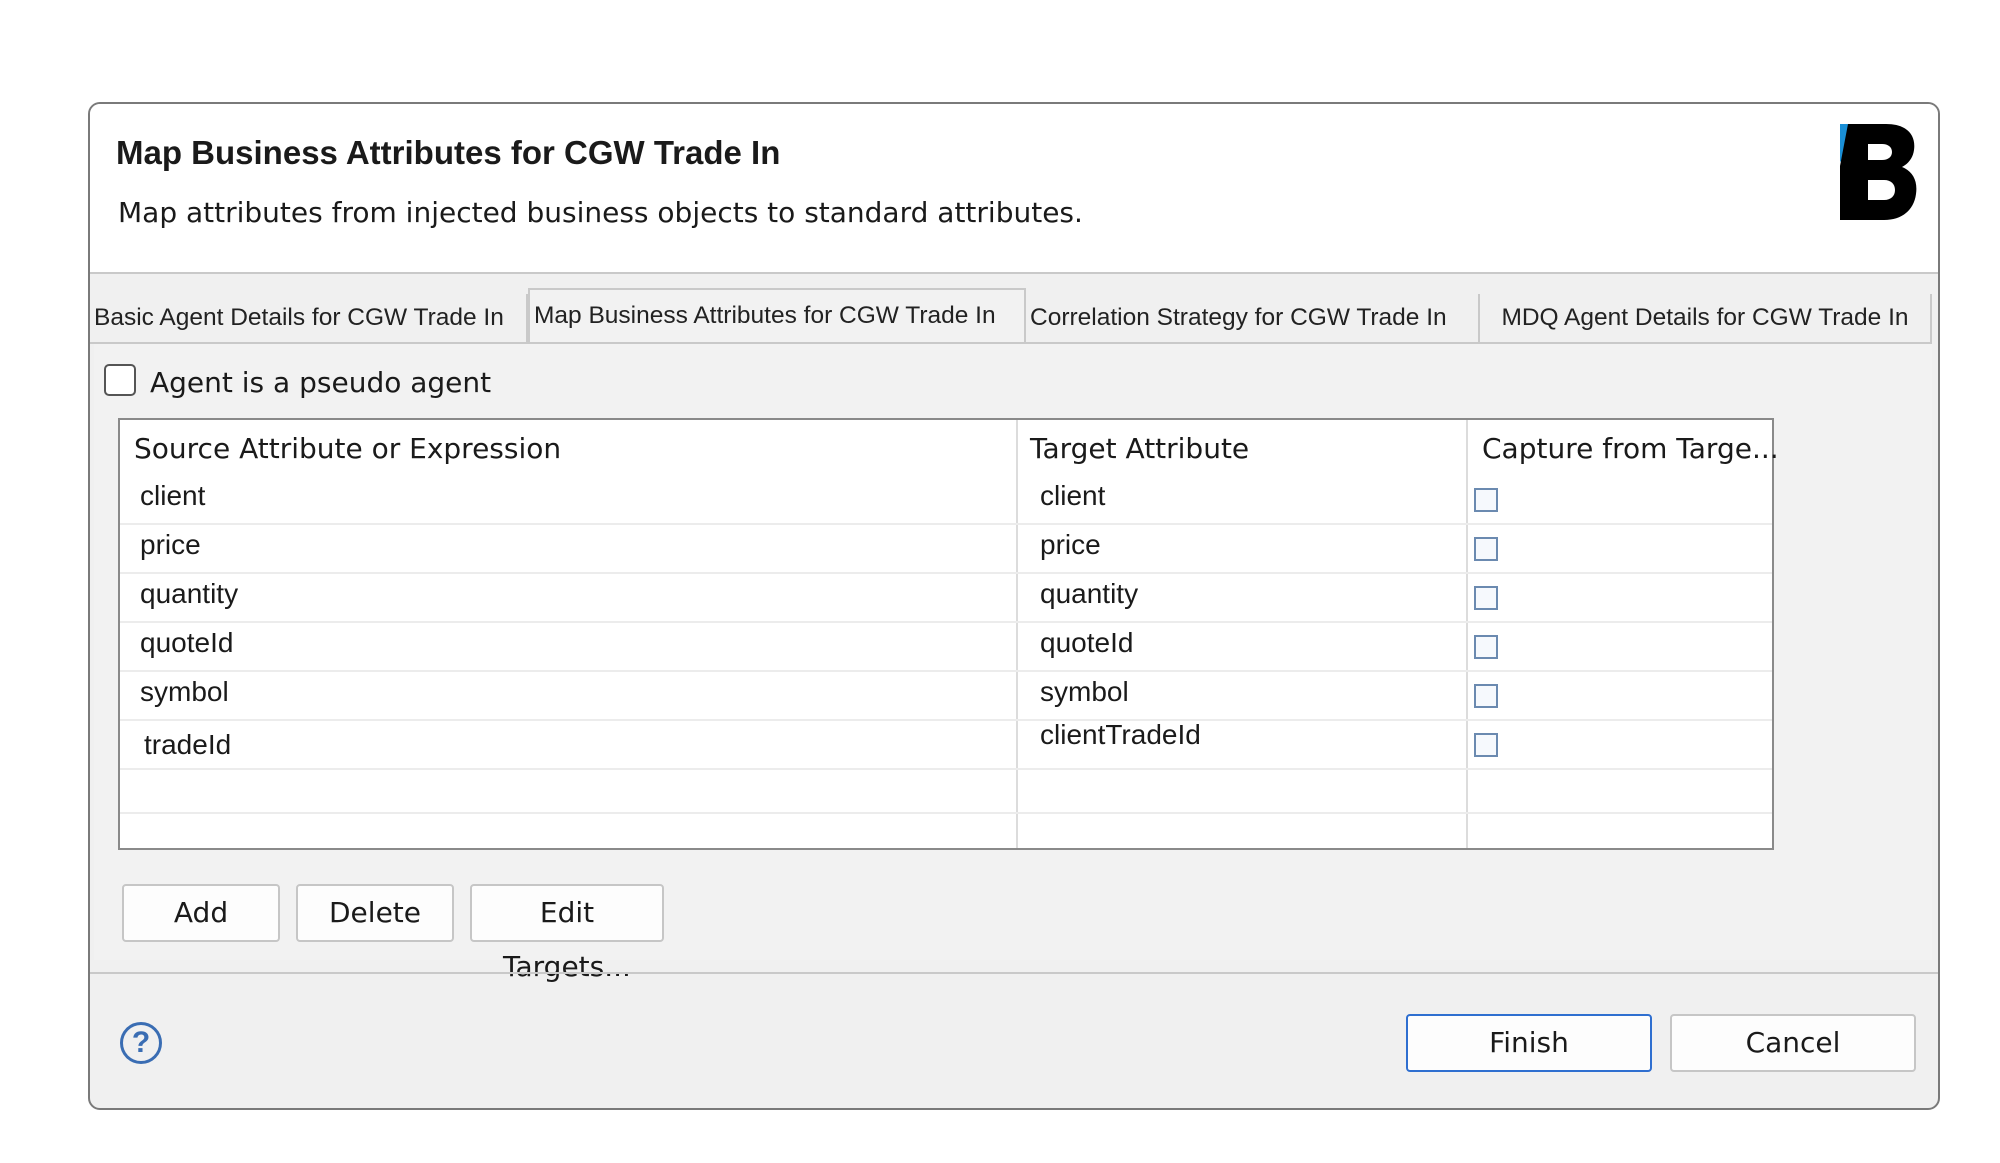  Describe the element at coordinates (120, 380) in the screenshot. I see `pseudo-agent-checkbox` at that location.